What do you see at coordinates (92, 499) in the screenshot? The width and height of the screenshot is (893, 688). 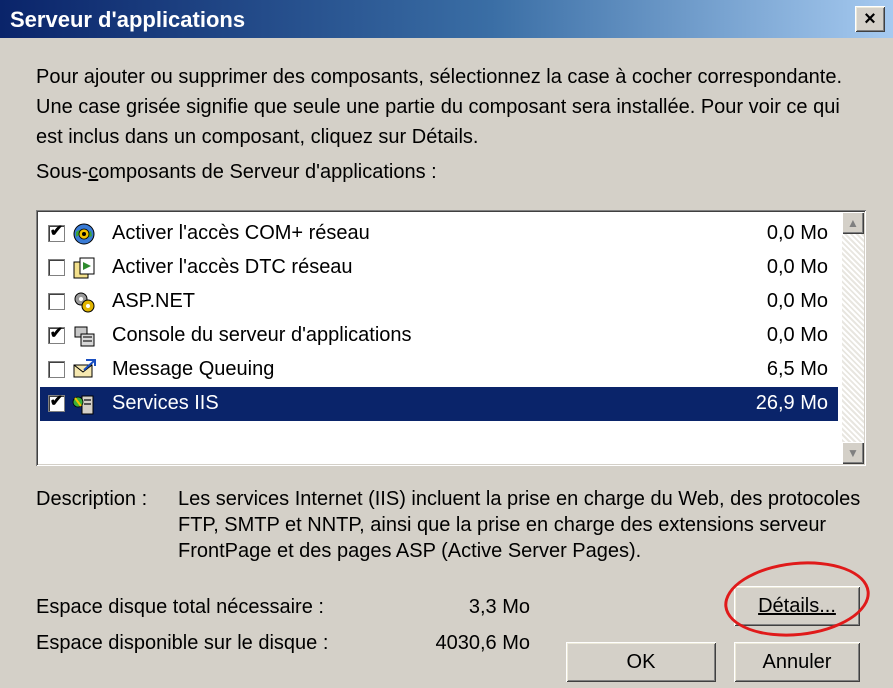 I see `description-label: Description :` at bounding box center [92, 499].